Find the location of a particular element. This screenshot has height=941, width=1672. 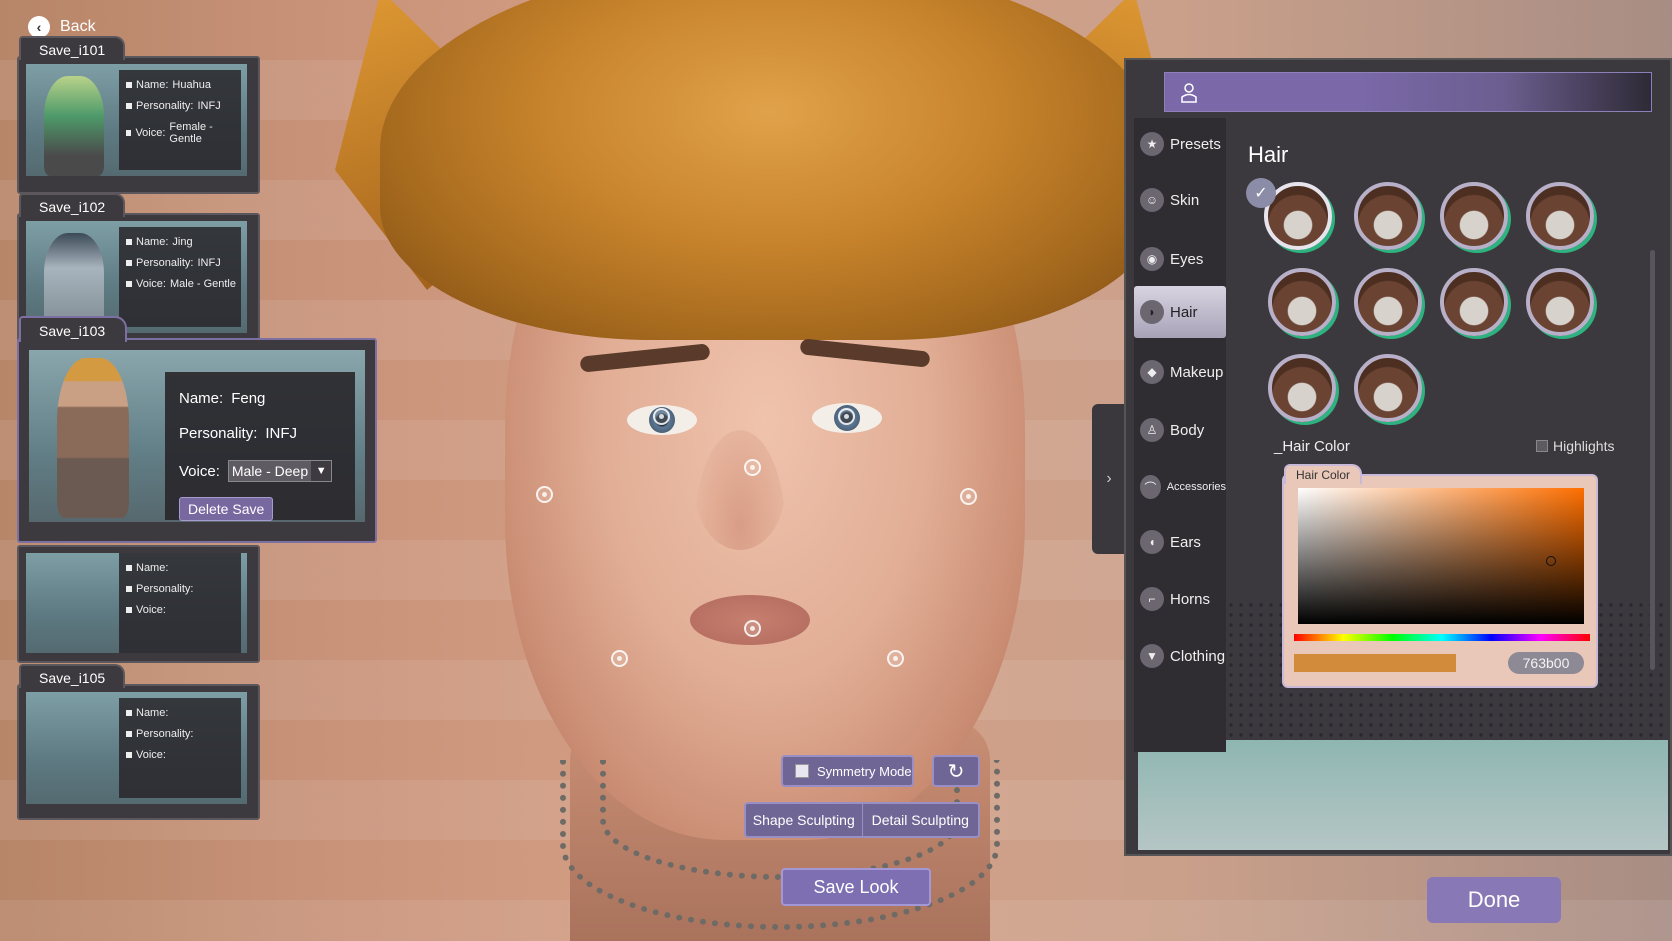

star-icon: ★ is located at coordinates (1152, 144).